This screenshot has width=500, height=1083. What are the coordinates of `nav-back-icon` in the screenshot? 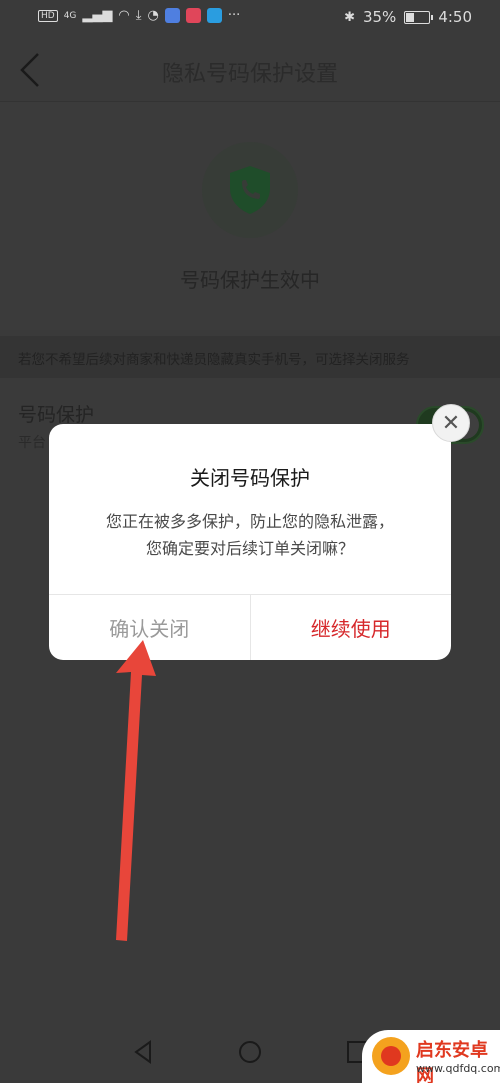 It's located at (144, 1052).